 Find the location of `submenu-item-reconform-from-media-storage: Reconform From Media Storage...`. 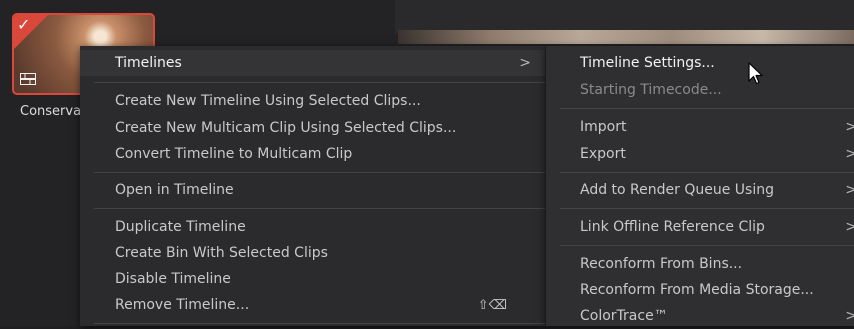

submenu-item-reconform-from-media-storage: Reconform From Media Storage... is located at coordinates (700, 290).